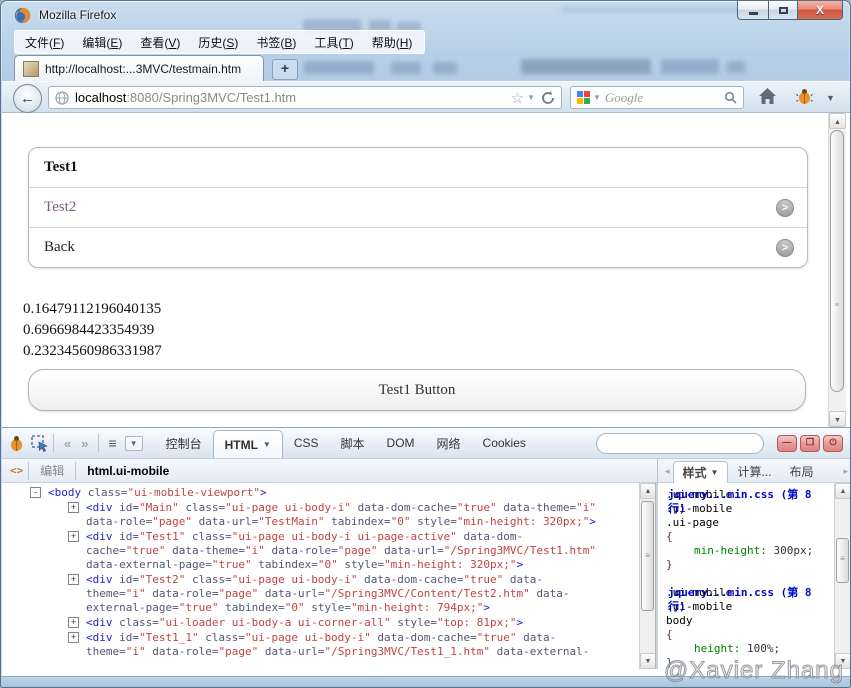 Image resolution: width=851 pixels, height=688 pixels. I want to click on firebug-tab-html: HTML ▼, so click(247, 444).